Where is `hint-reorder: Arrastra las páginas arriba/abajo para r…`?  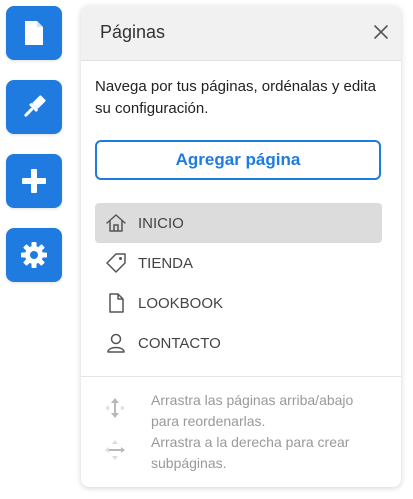
hint-reorder: Arrastra las páginas arriba/abajo para r… is located at coordinates (241, 411).